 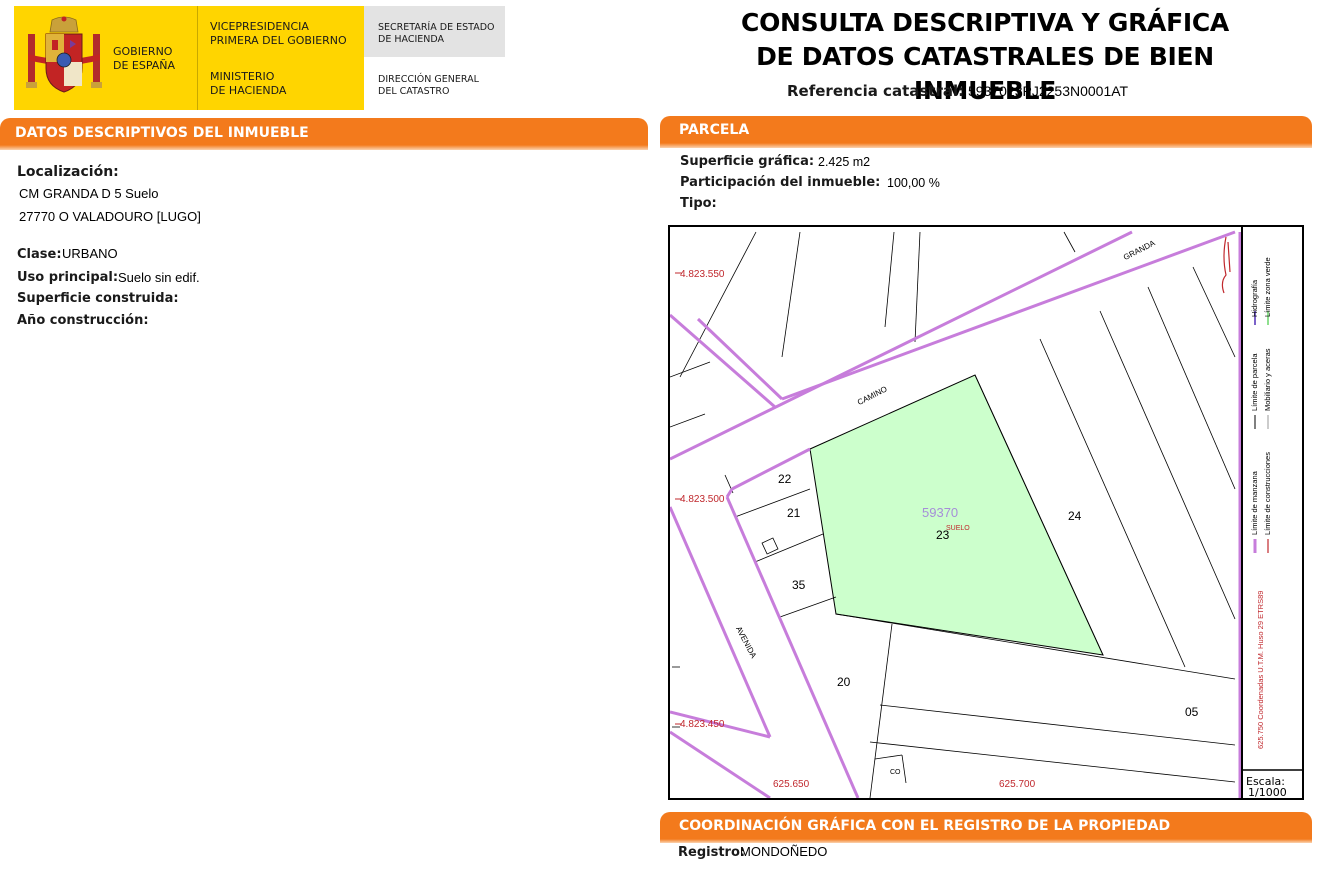 I want to click on coord-y-label: 4.823.450, so click(x=702, y=724).